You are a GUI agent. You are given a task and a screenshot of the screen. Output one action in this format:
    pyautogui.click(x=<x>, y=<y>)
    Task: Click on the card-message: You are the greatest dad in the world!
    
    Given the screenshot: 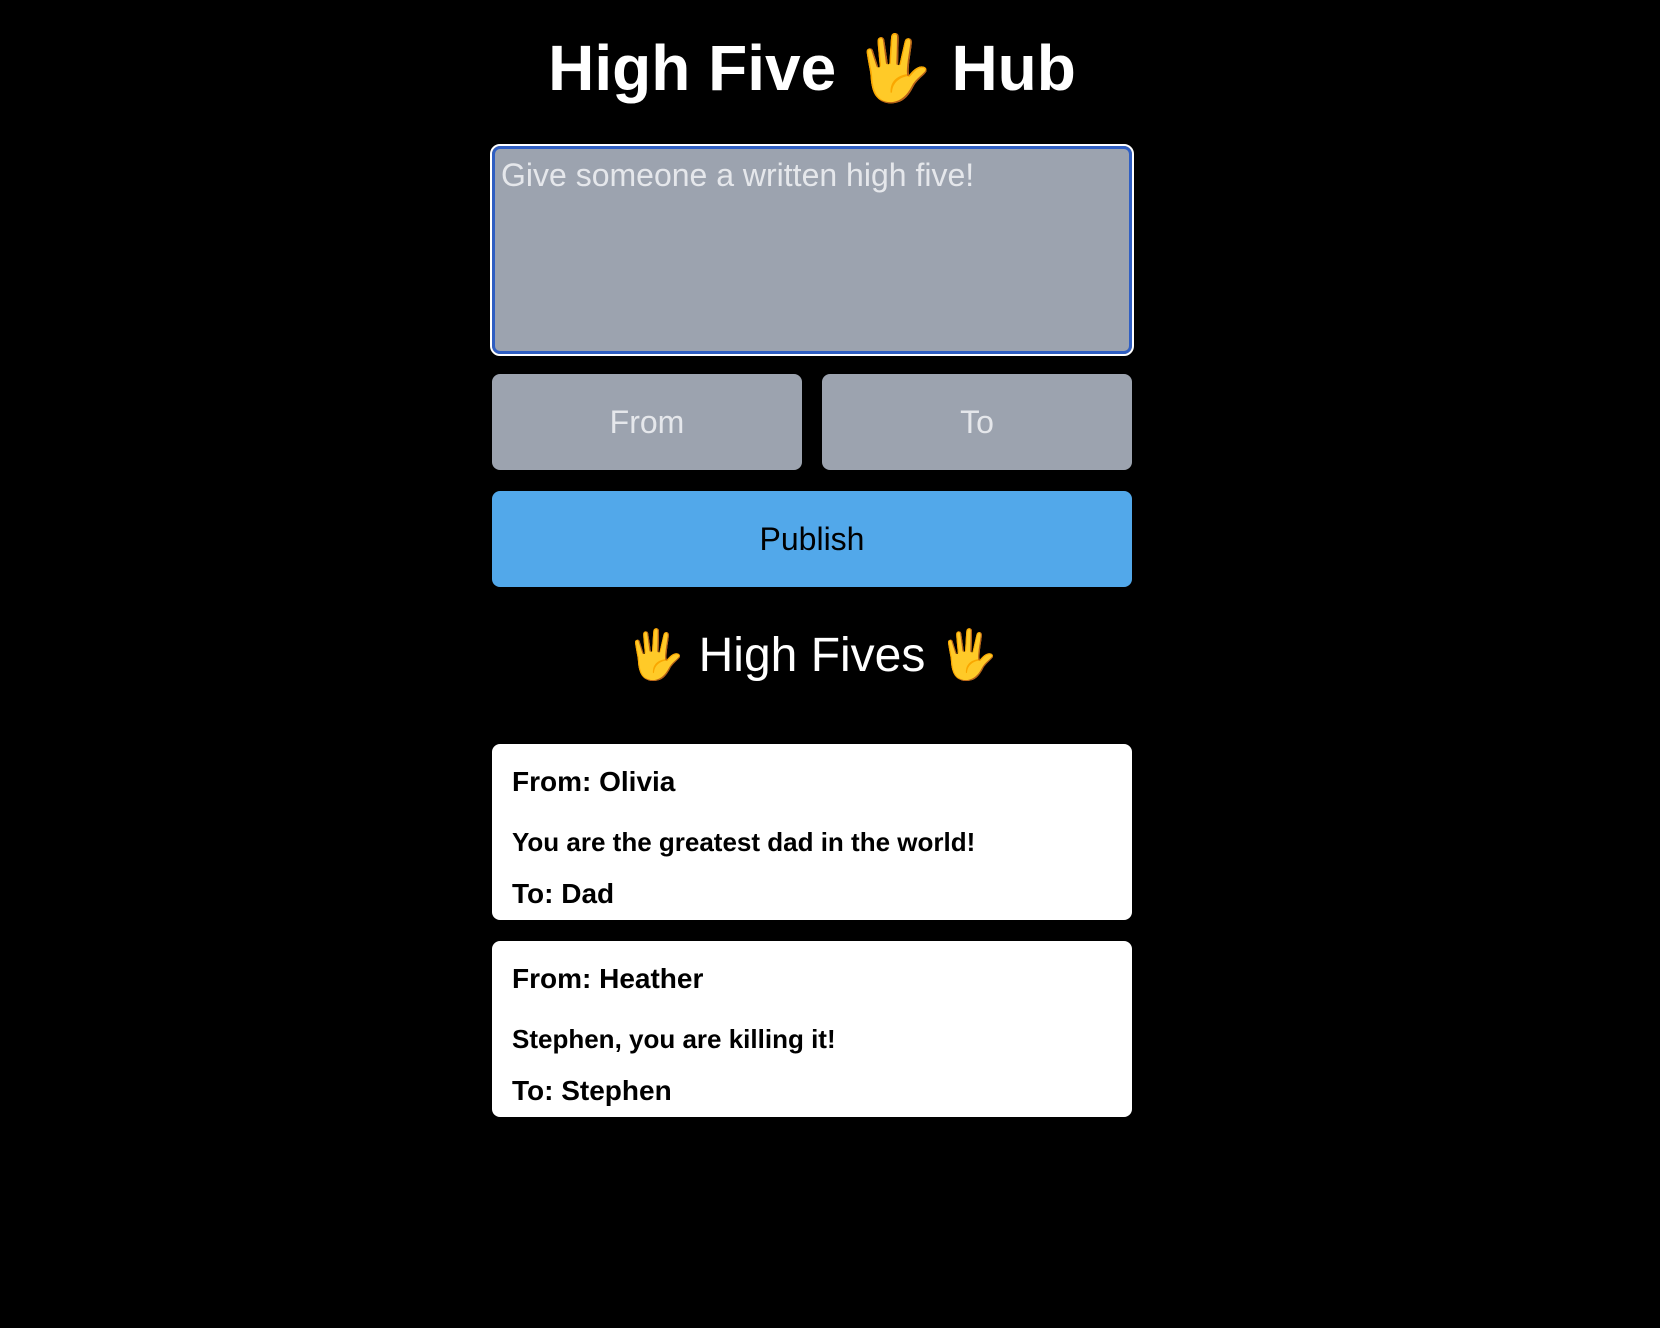 What is the action you would take?
    pyautogui.click(x=744, y=842)
    